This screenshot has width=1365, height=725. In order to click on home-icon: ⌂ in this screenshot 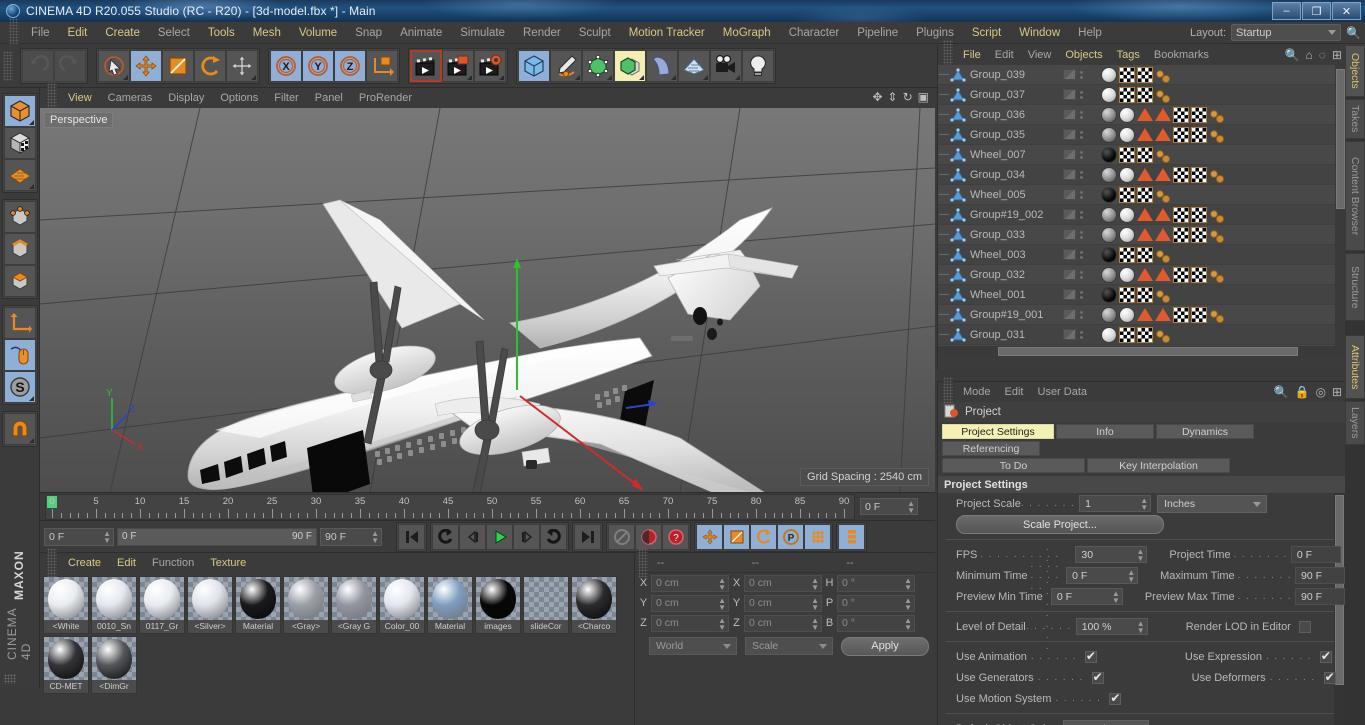, I will do `click(1309, 55)`.